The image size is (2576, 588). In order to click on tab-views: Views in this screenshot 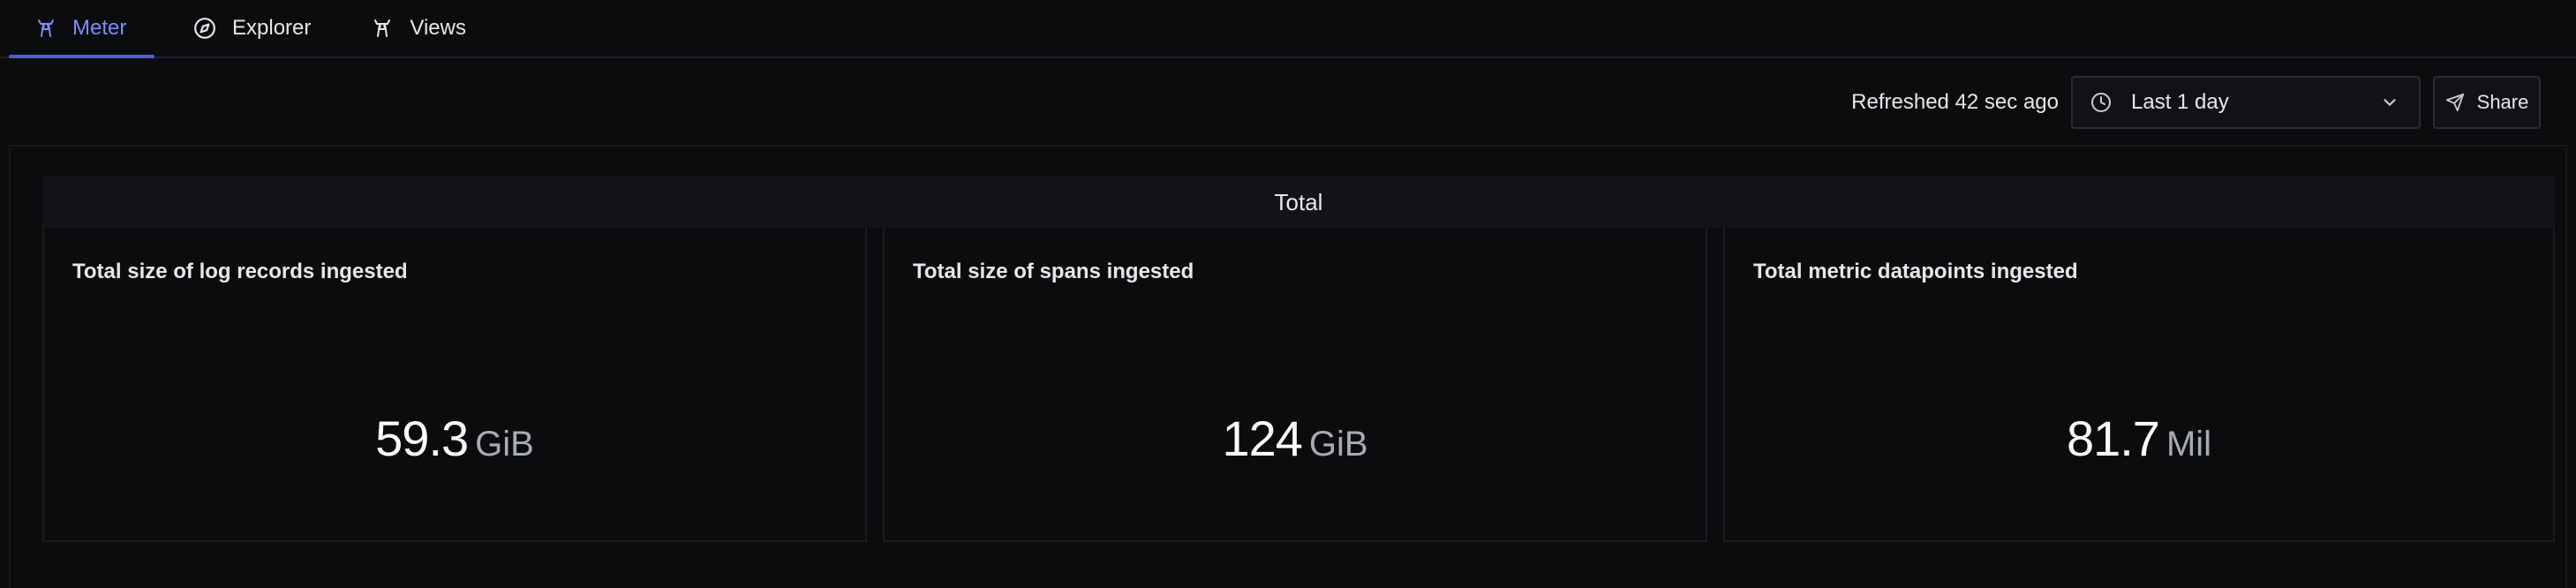, I will do `click(421, 28)`.